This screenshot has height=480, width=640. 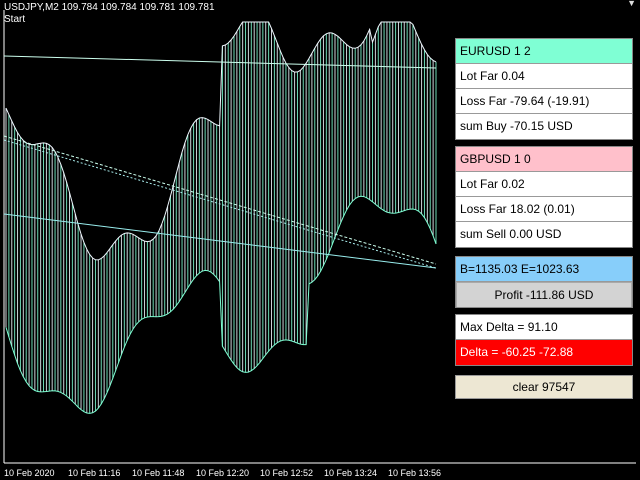 I want to click on sum-buy-value: sum Buy -70.15 USD, so click(x=516, y=126).